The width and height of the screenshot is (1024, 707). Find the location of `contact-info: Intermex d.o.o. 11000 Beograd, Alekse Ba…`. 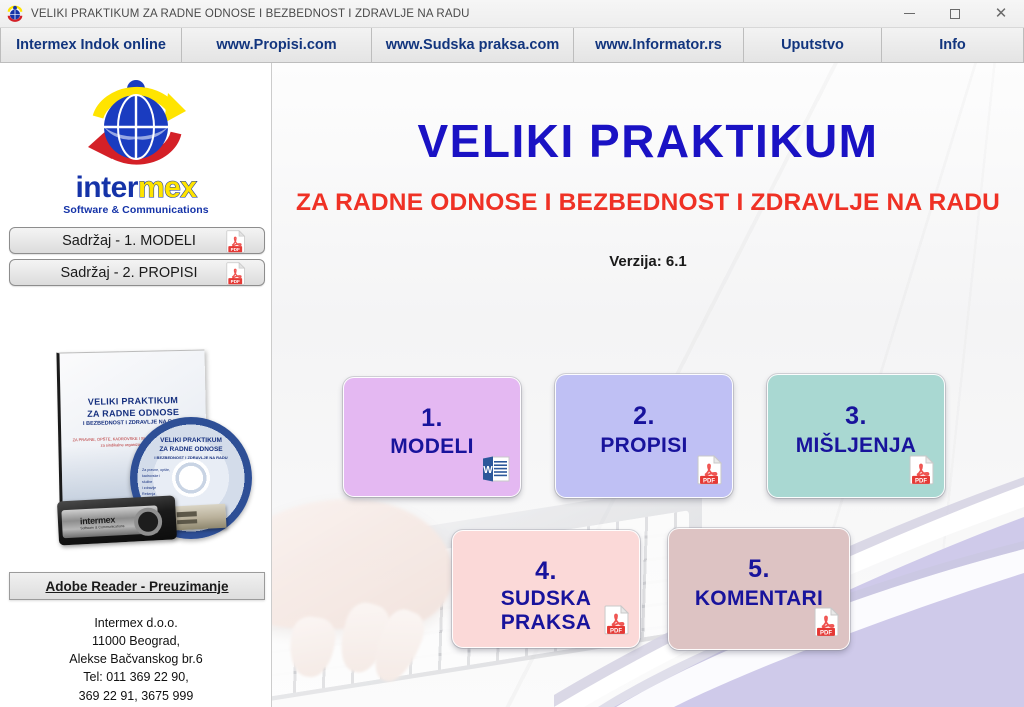

contact-info: Intermex d.o.o. 11000 Beograd, Alekse Ba… is located at coordinates (135, 660).